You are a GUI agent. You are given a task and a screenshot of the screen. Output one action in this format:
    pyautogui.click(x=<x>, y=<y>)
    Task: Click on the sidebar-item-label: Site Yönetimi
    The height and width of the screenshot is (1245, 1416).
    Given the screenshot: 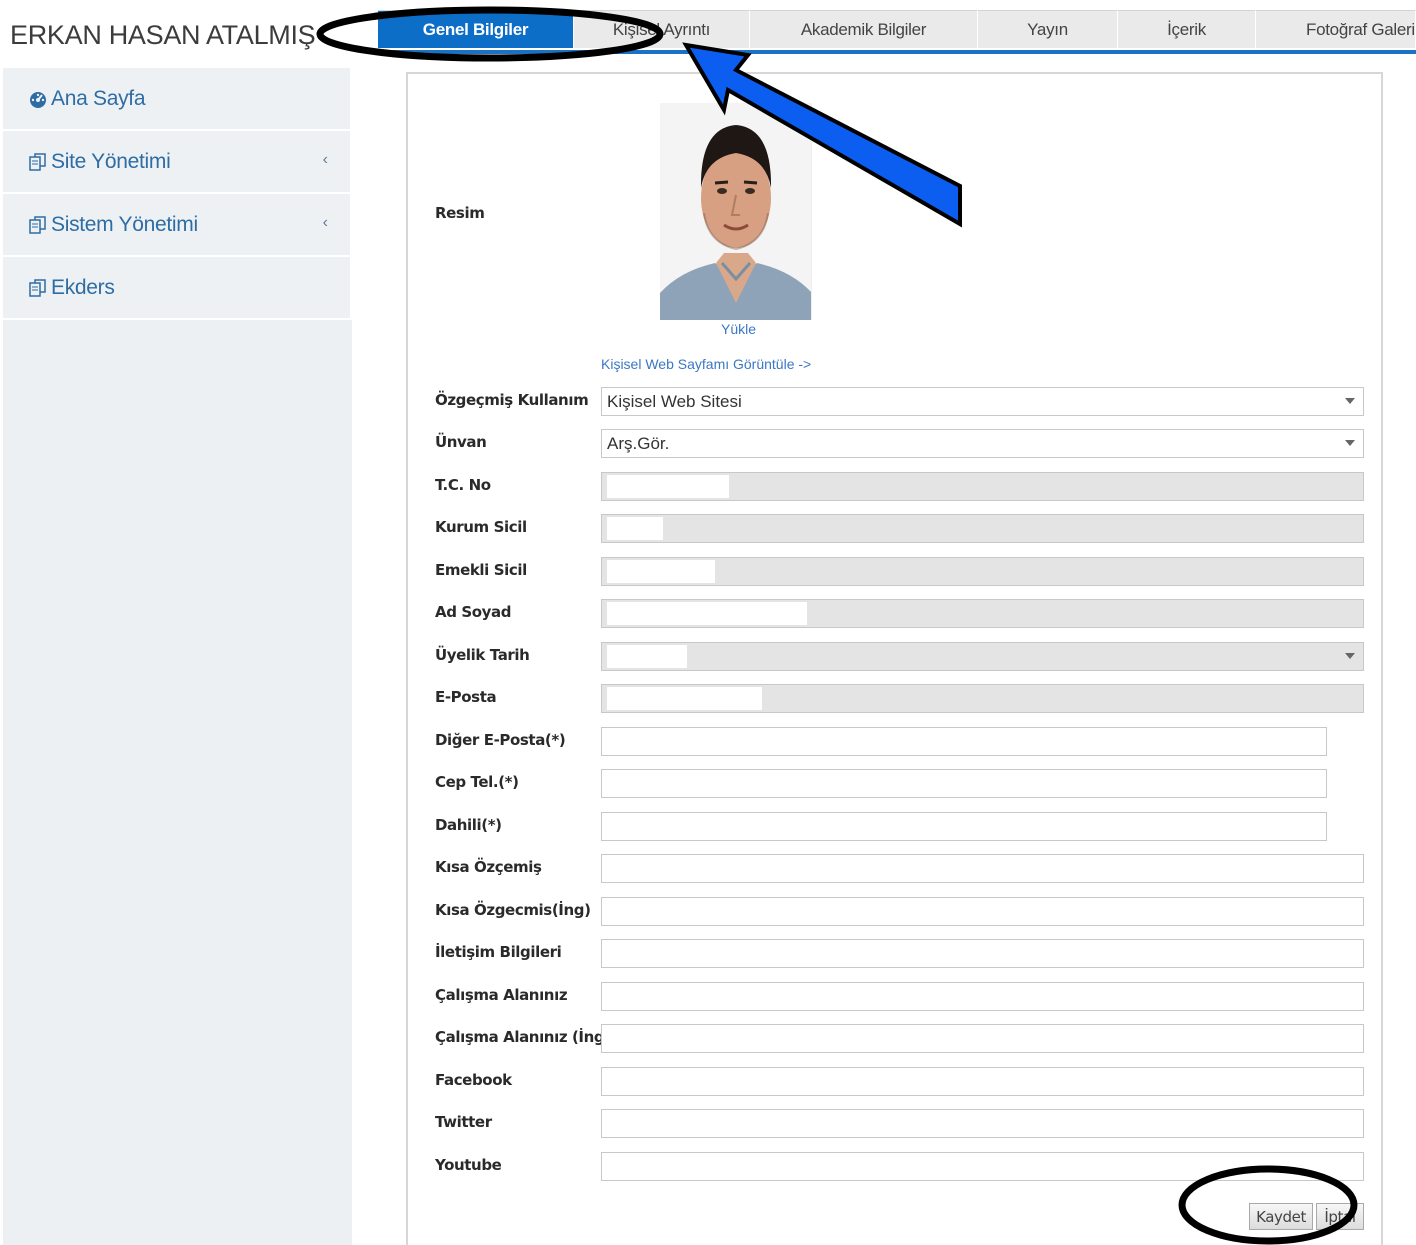 What is the action you would take?
    pyautogui.click(x=111, y=161)
    